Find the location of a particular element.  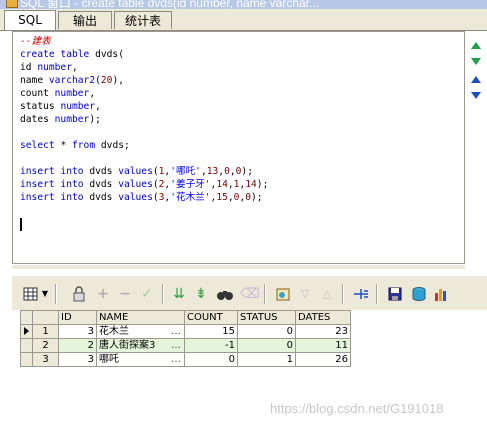

code-token: count is located at coordinates (37, 93).